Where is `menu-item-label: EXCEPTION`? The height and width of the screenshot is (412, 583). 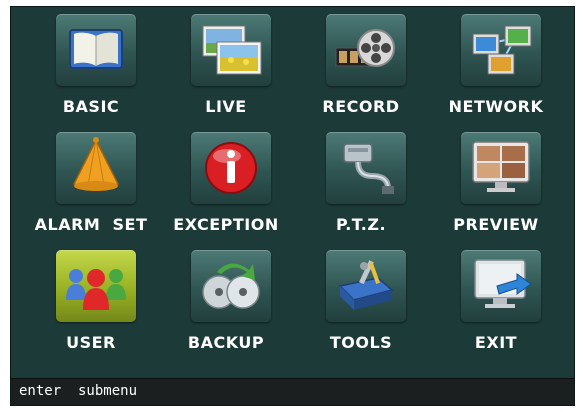 menu-item-label: EXCEPTION is located at coordinates (226, 224).